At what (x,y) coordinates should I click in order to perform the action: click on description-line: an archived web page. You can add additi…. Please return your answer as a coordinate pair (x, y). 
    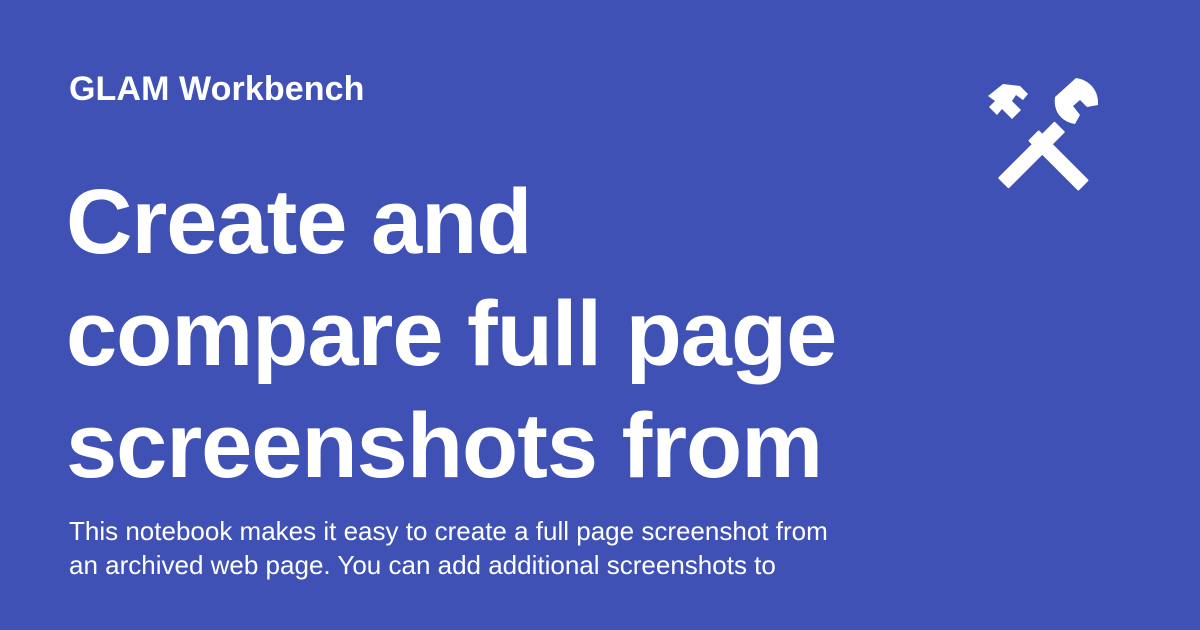
    Looking at the image, I should click on (422, 565).